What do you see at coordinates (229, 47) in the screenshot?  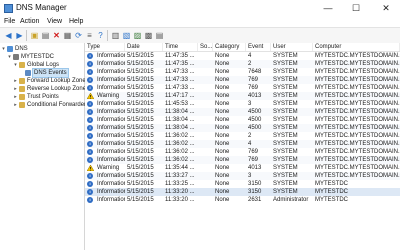 I see `column-category: Category` at bounding box center [229, 47].